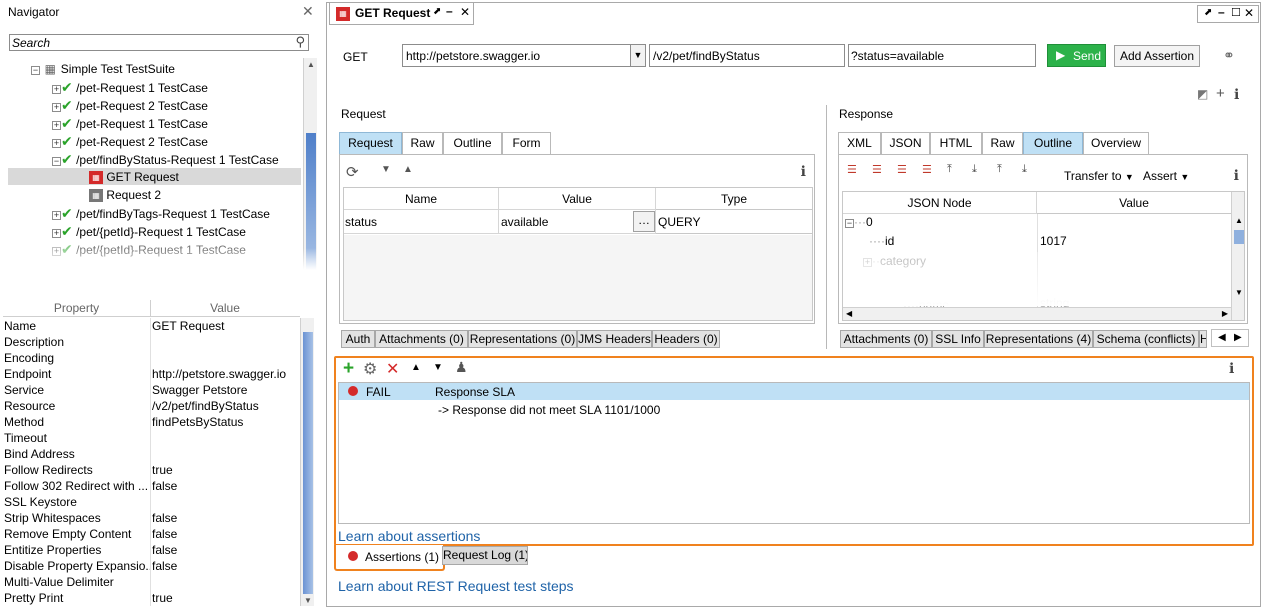 The width and height of the screenshot is (1263, 609). I want to click on gear-icon: ⚙, so click(370, 369).